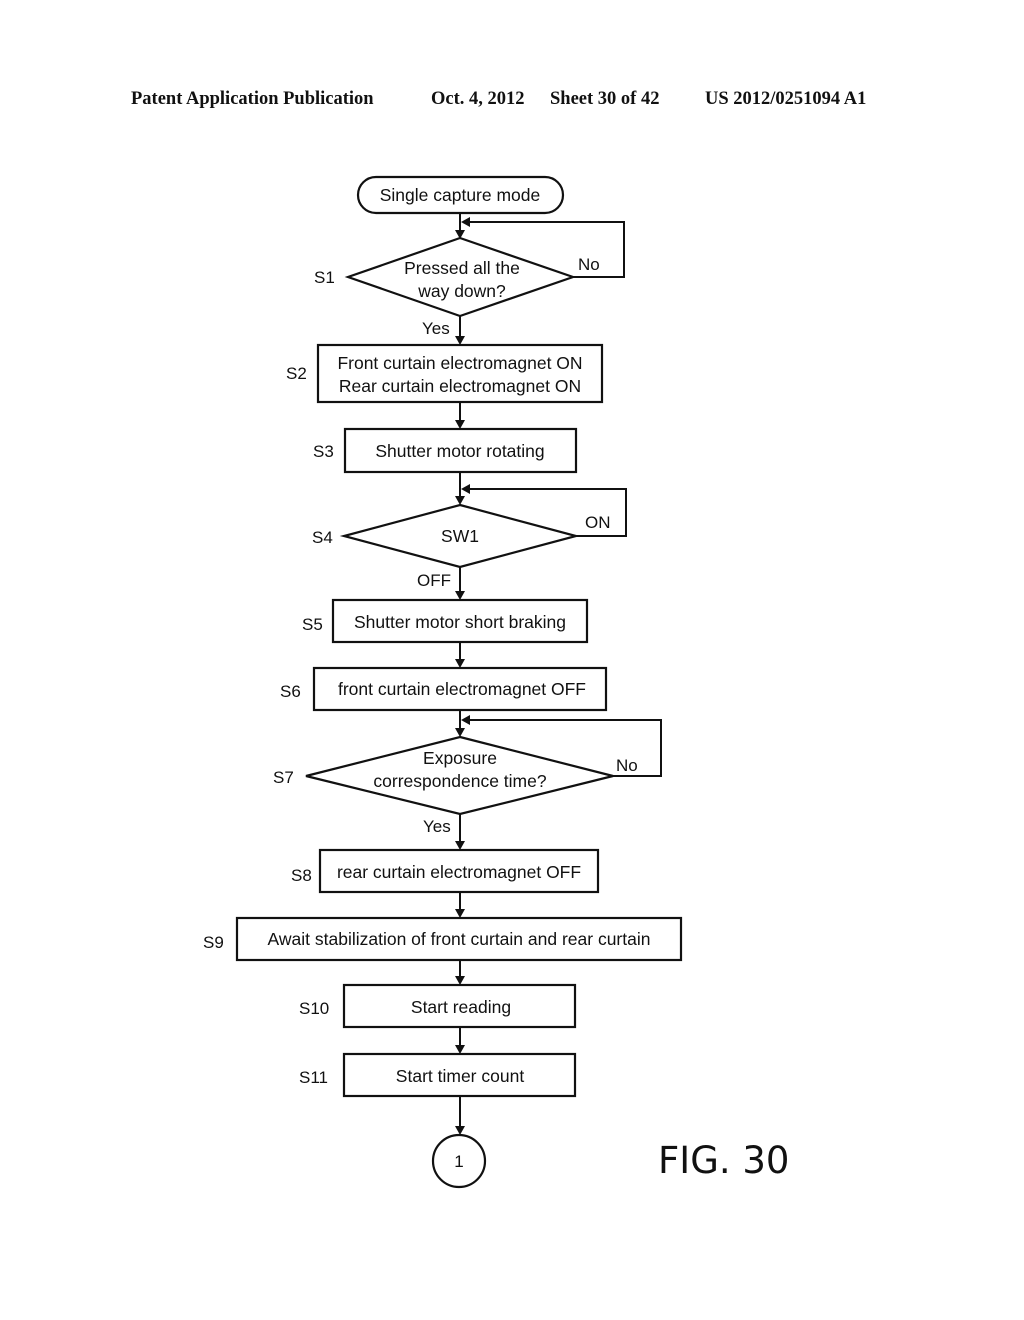 The height and width of the screenshot is (1320, 1024). I want to click on step-label-s1: S1, so click(324, 277).